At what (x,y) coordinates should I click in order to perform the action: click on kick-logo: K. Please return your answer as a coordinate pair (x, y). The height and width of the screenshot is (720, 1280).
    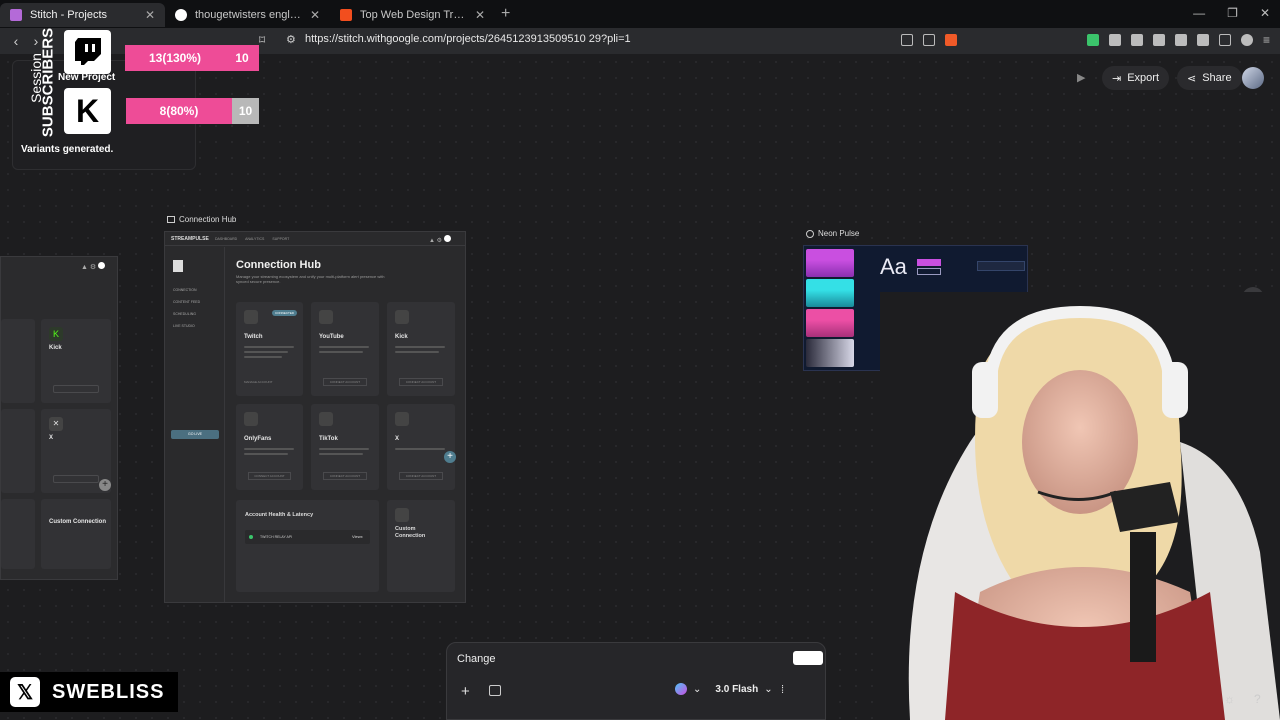
    Looking at the image, I should click on (87, 111).